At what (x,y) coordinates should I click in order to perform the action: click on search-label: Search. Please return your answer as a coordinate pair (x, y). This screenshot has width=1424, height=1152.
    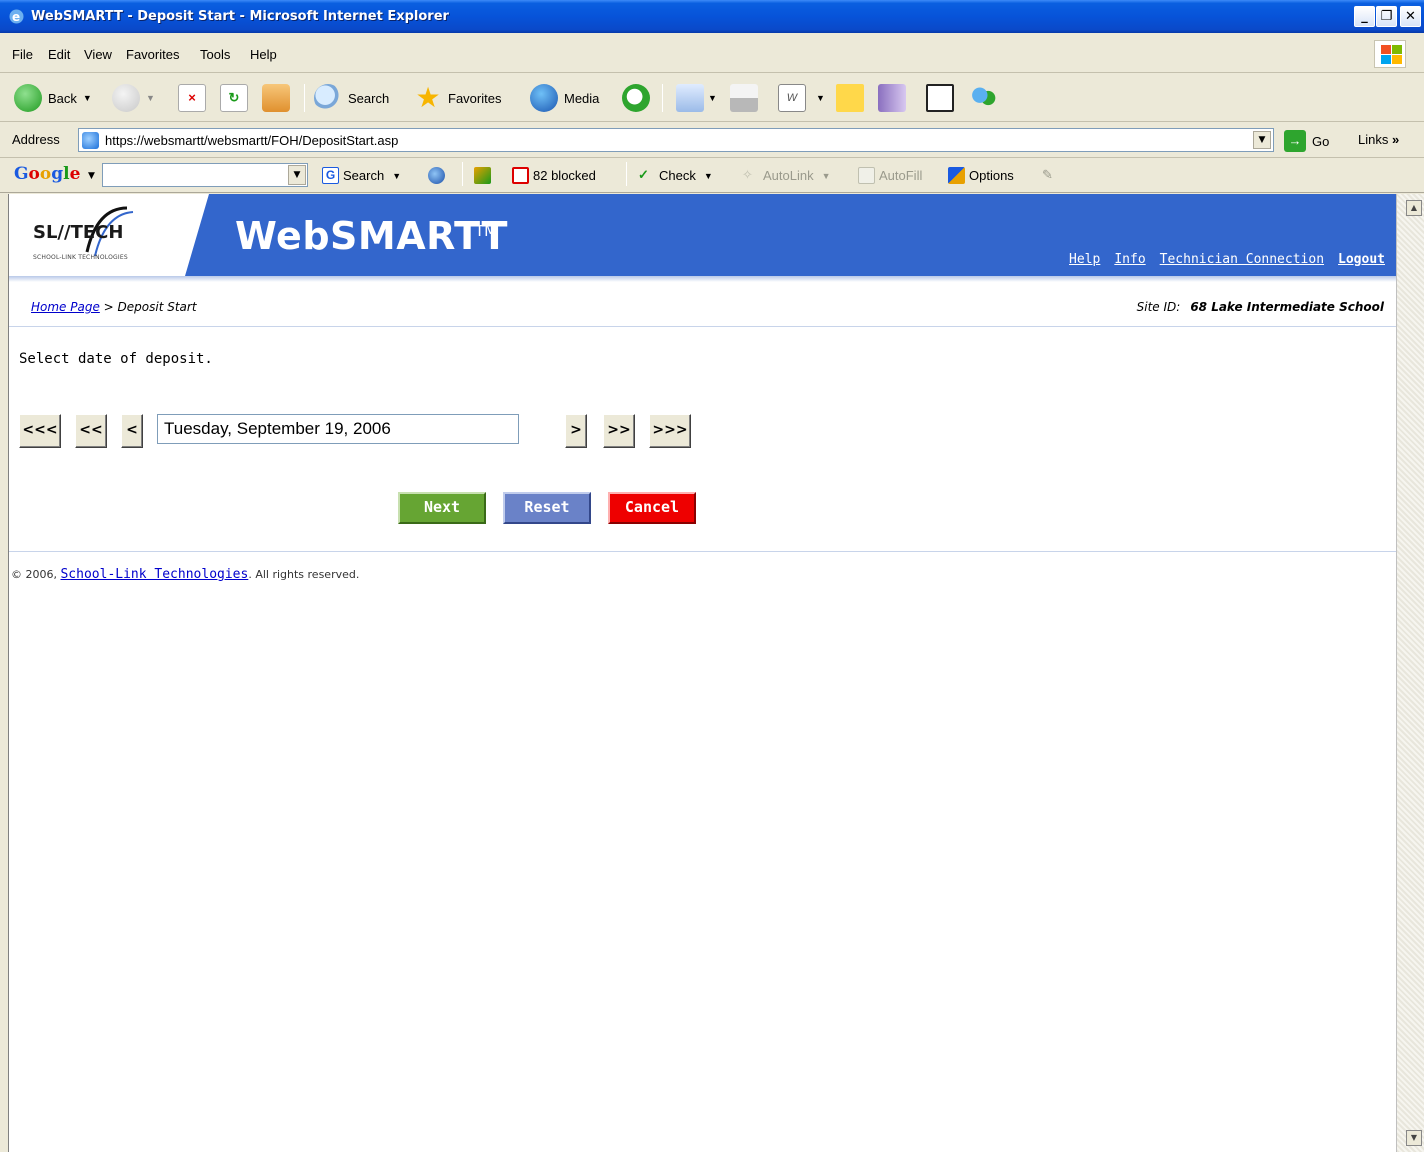
    Looking at the image, I should click on (369, 98).